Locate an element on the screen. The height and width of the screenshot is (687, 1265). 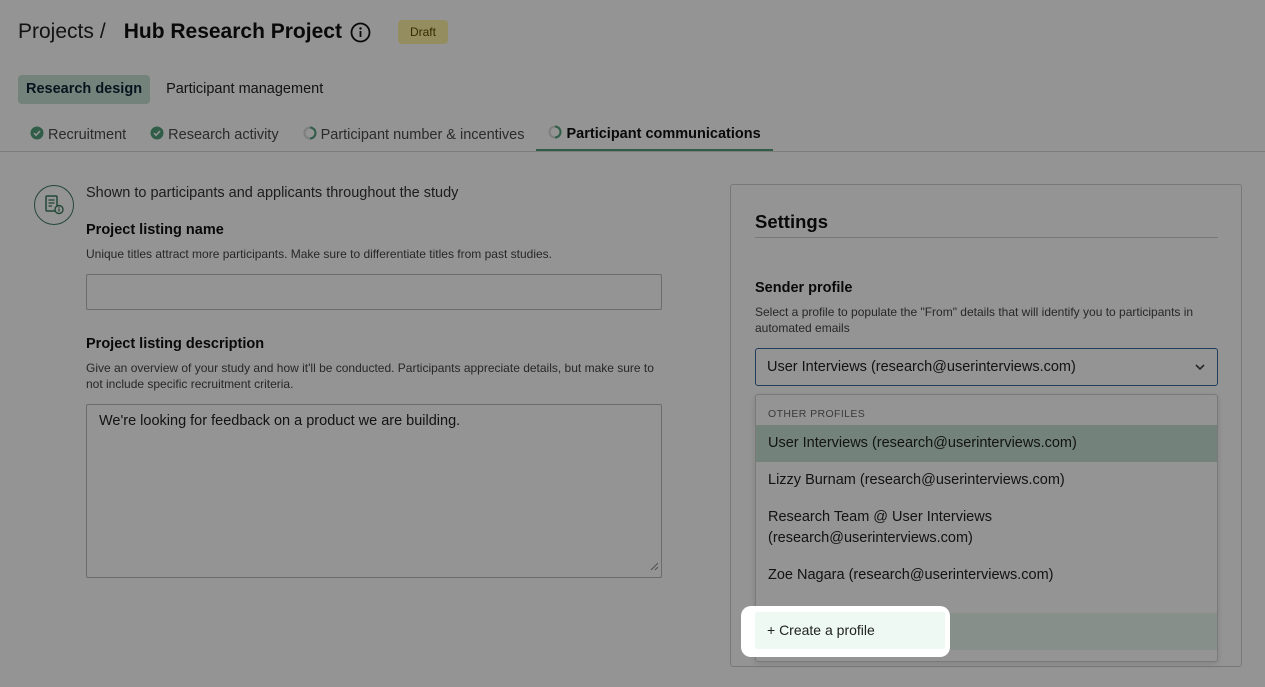
step-label: Recruitment is located at coordinates (87, 135).